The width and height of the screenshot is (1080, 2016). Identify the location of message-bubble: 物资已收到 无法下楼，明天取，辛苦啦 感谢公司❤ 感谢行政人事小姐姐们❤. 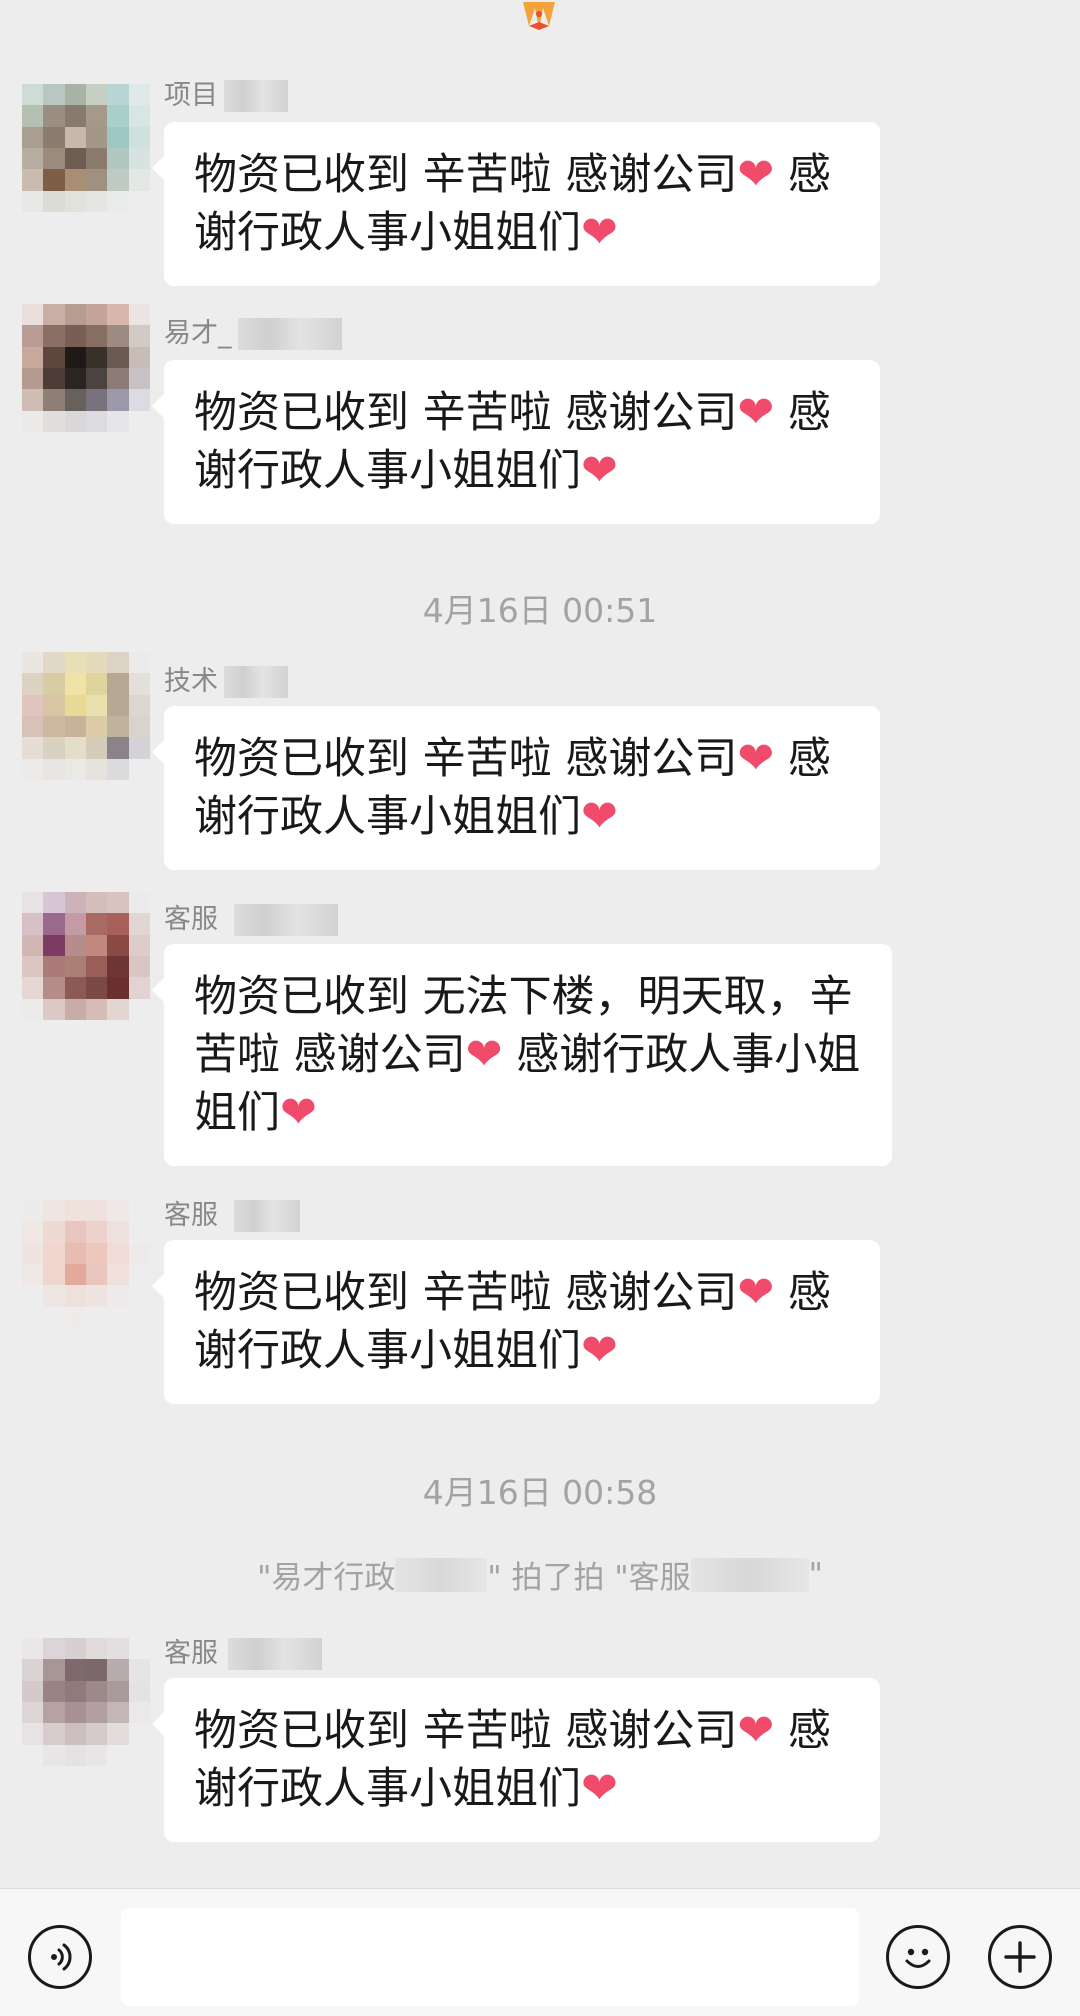
(522, 1055).